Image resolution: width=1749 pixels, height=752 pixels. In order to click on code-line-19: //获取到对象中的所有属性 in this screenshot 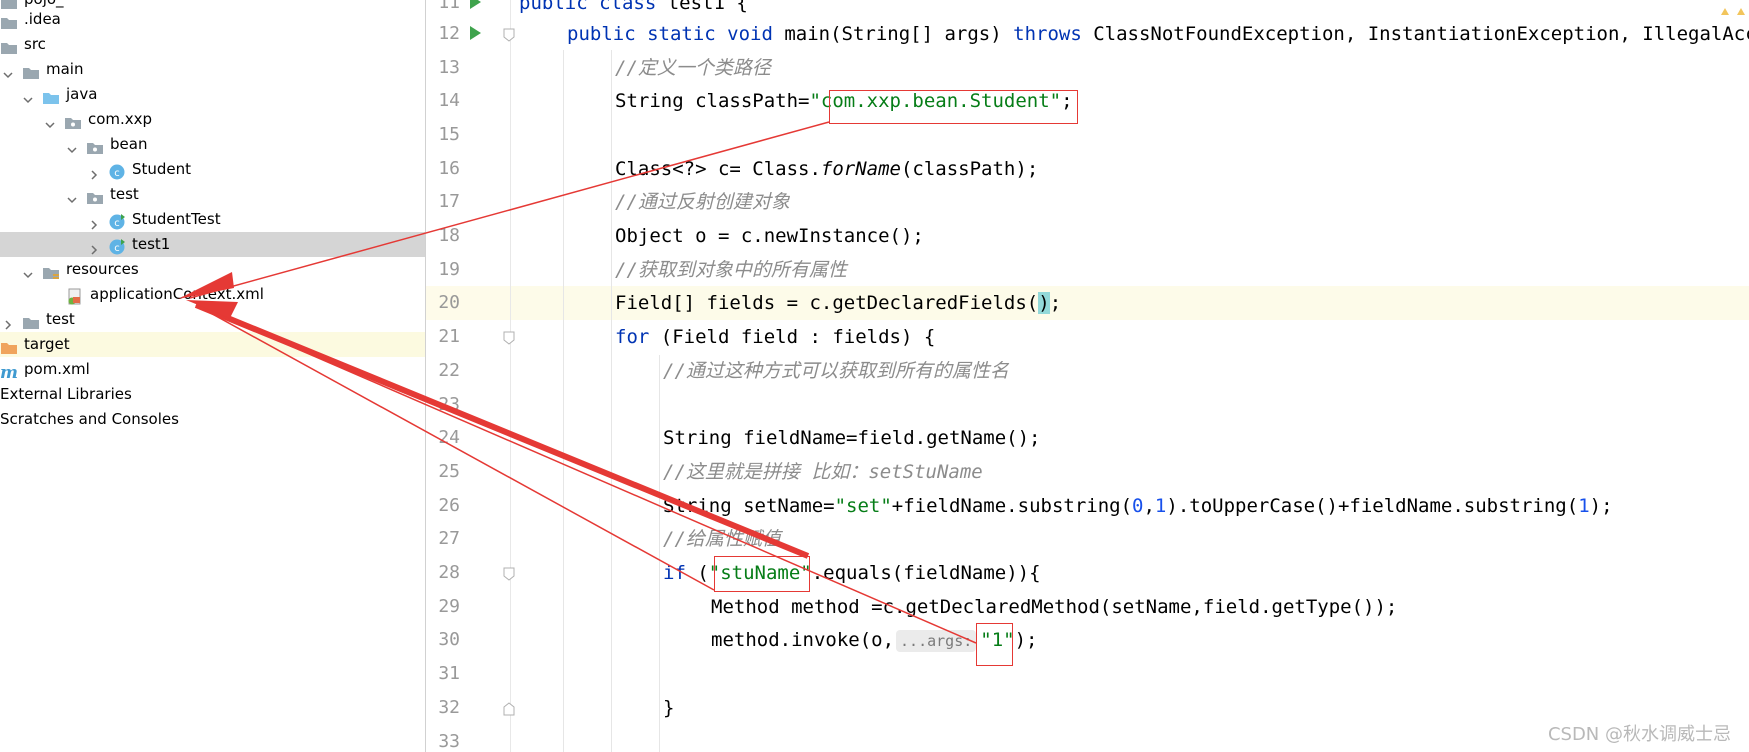, I will do `click(731, 270)`.